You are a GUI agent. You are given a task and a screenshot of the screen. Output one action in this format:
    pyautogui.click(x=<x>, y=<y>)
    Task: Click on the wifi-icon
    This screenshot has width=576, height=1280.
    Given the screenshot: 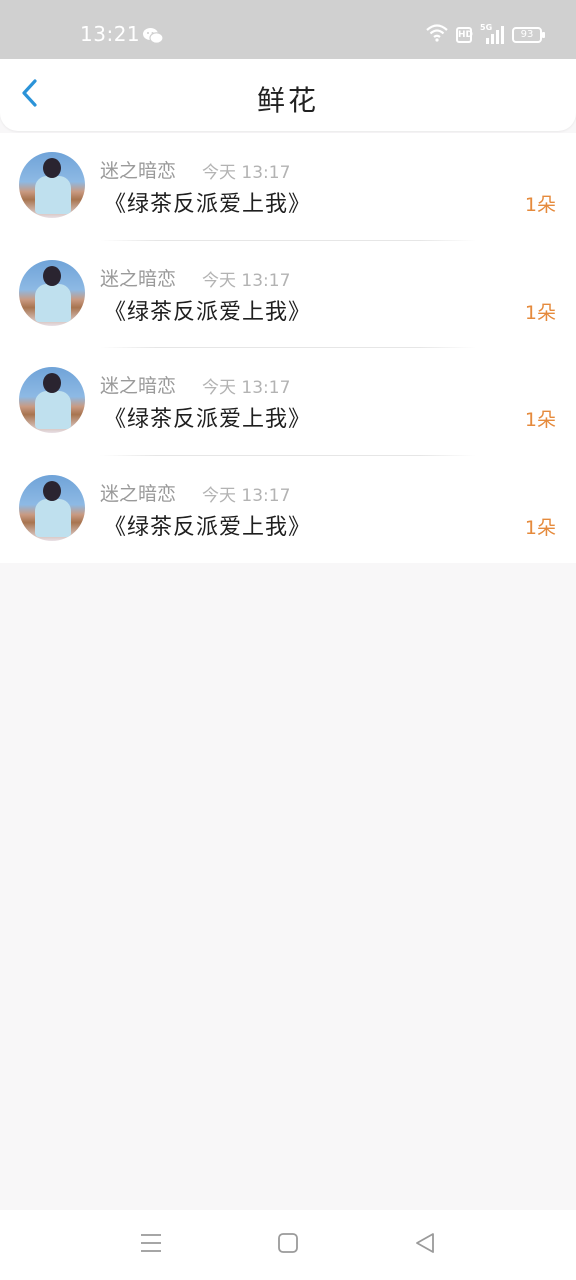 What is the action you would take?
    pyautogui.click(x=437, y=35)
    